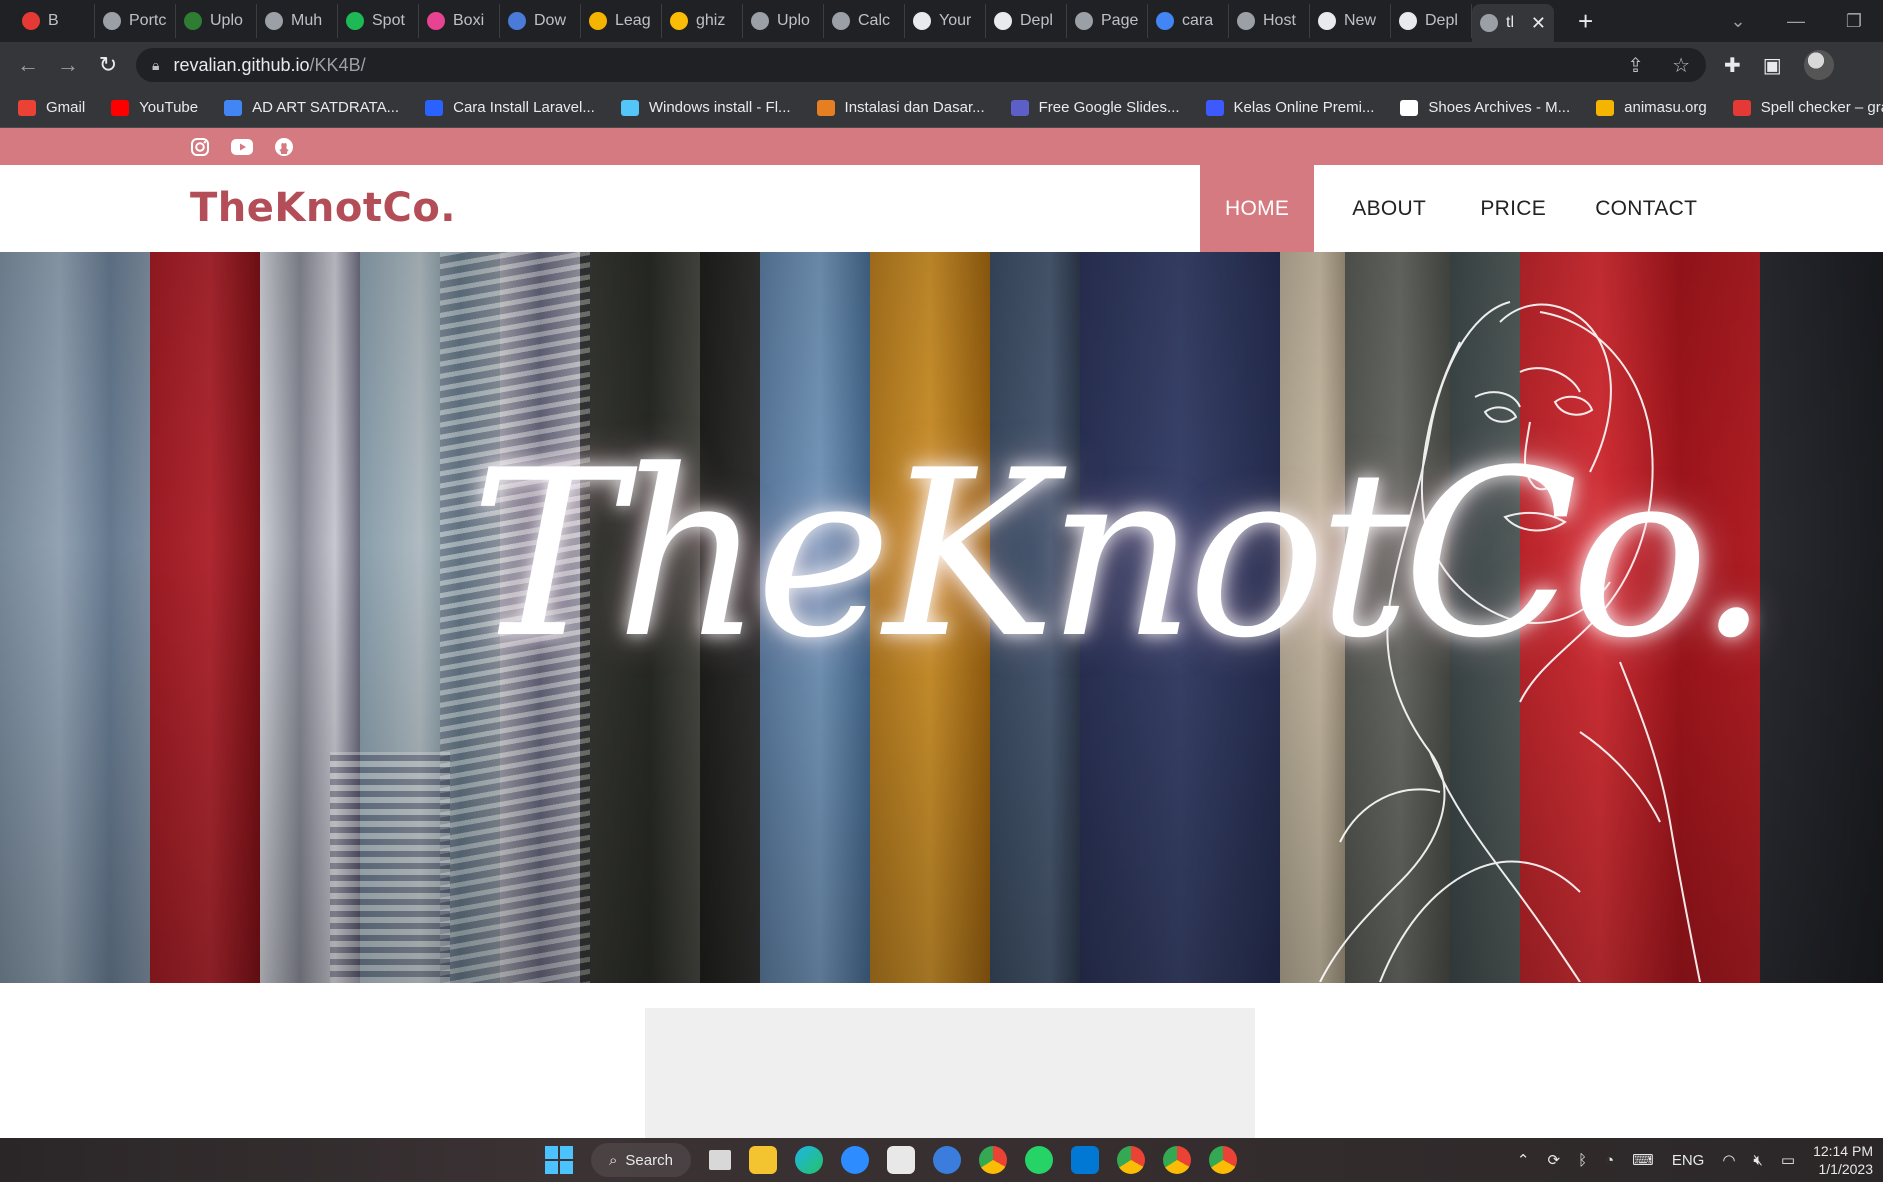  I want to click on browser-tab: Muh, so click(297, 21).